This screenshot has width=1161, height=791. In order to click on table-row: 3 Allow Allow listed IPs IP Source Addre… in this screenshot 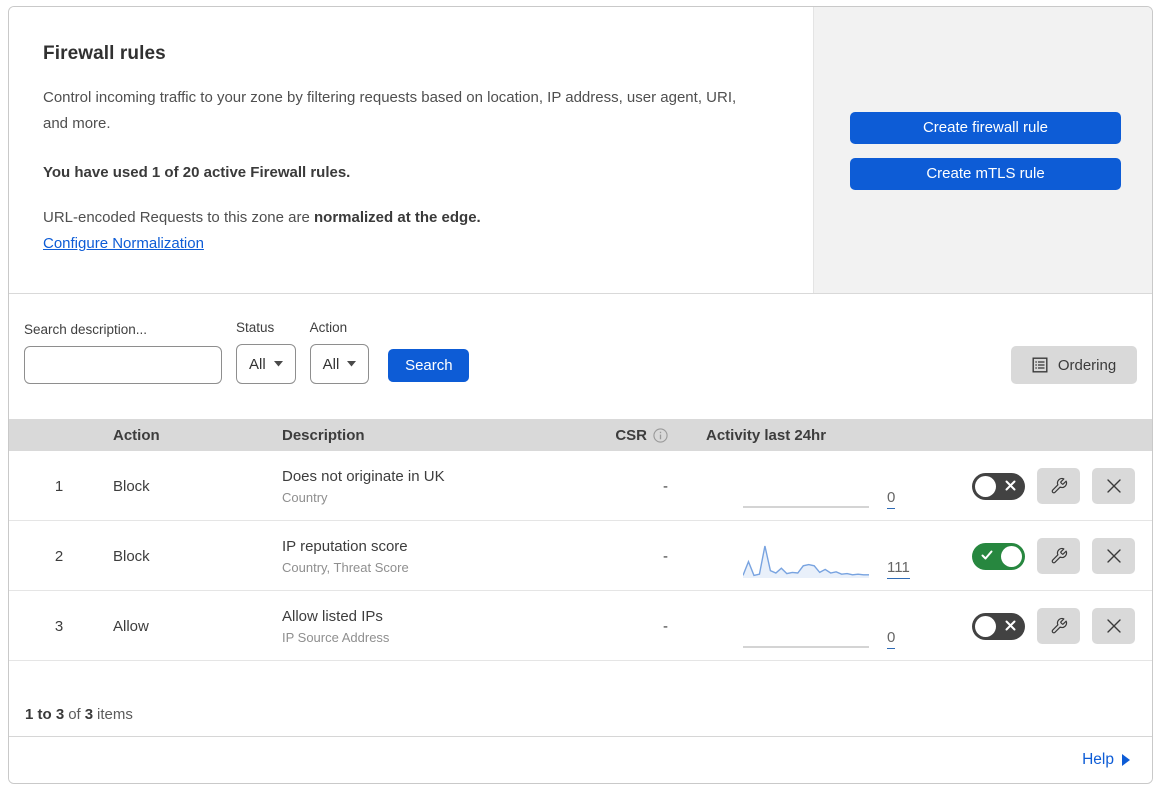, I will do `click(580, 626)`.